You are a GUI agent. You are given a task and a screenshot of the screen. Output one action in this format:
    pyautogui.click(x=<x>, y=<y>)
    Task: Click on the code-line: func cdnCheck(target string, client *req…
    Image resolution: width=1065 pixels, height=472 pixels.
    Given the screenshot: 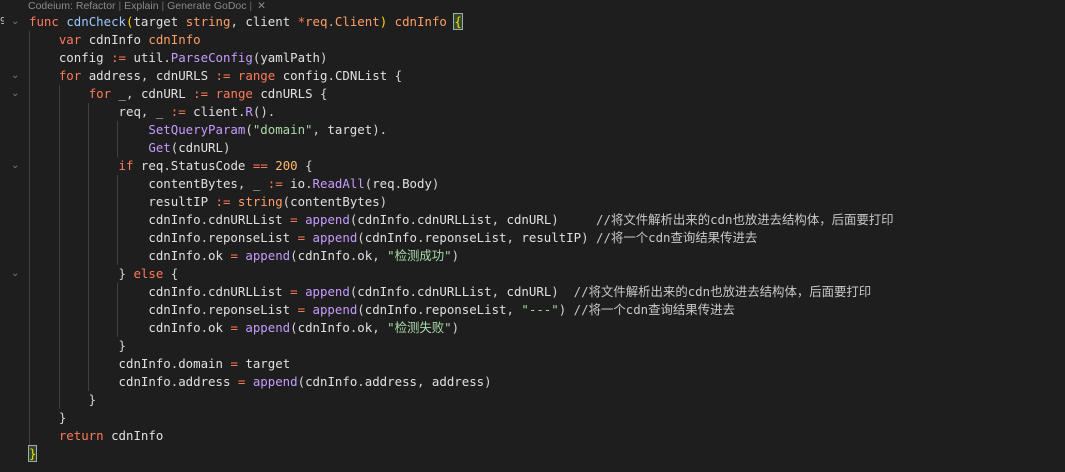 What is the action you would take?
    pyautogui.click(x=246, y=21)
    